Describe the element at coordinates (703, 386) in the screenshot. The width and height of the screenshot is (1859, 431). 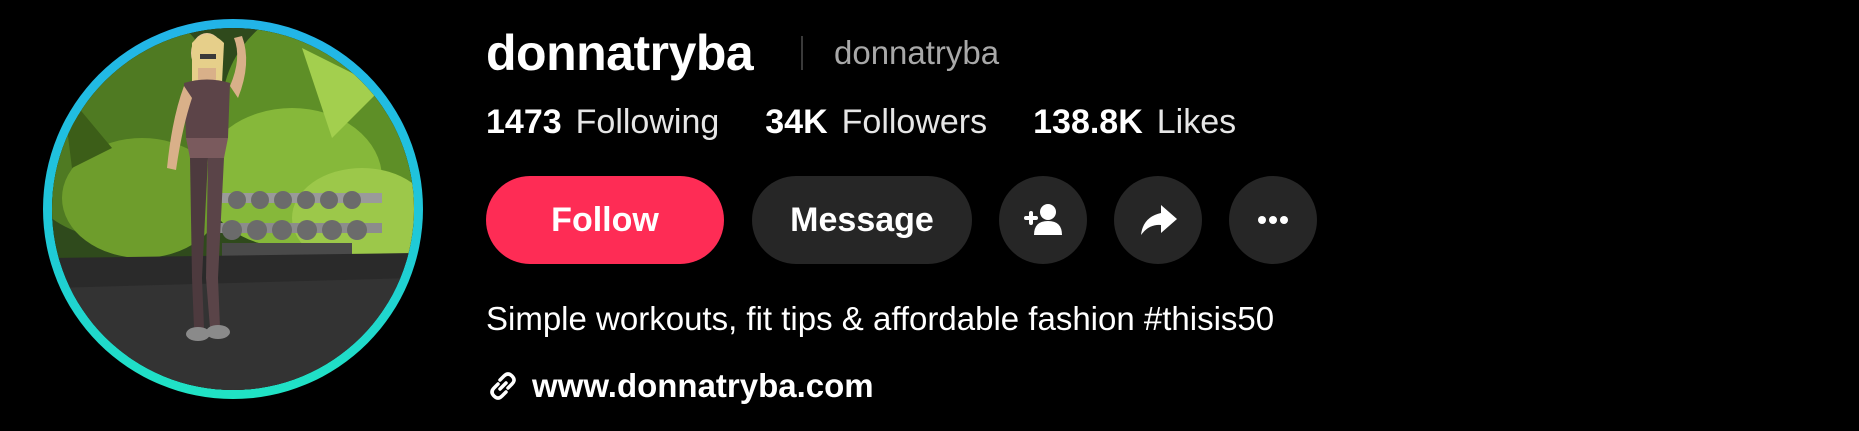
I see `link-text: www.donnatryba.com` at that location.